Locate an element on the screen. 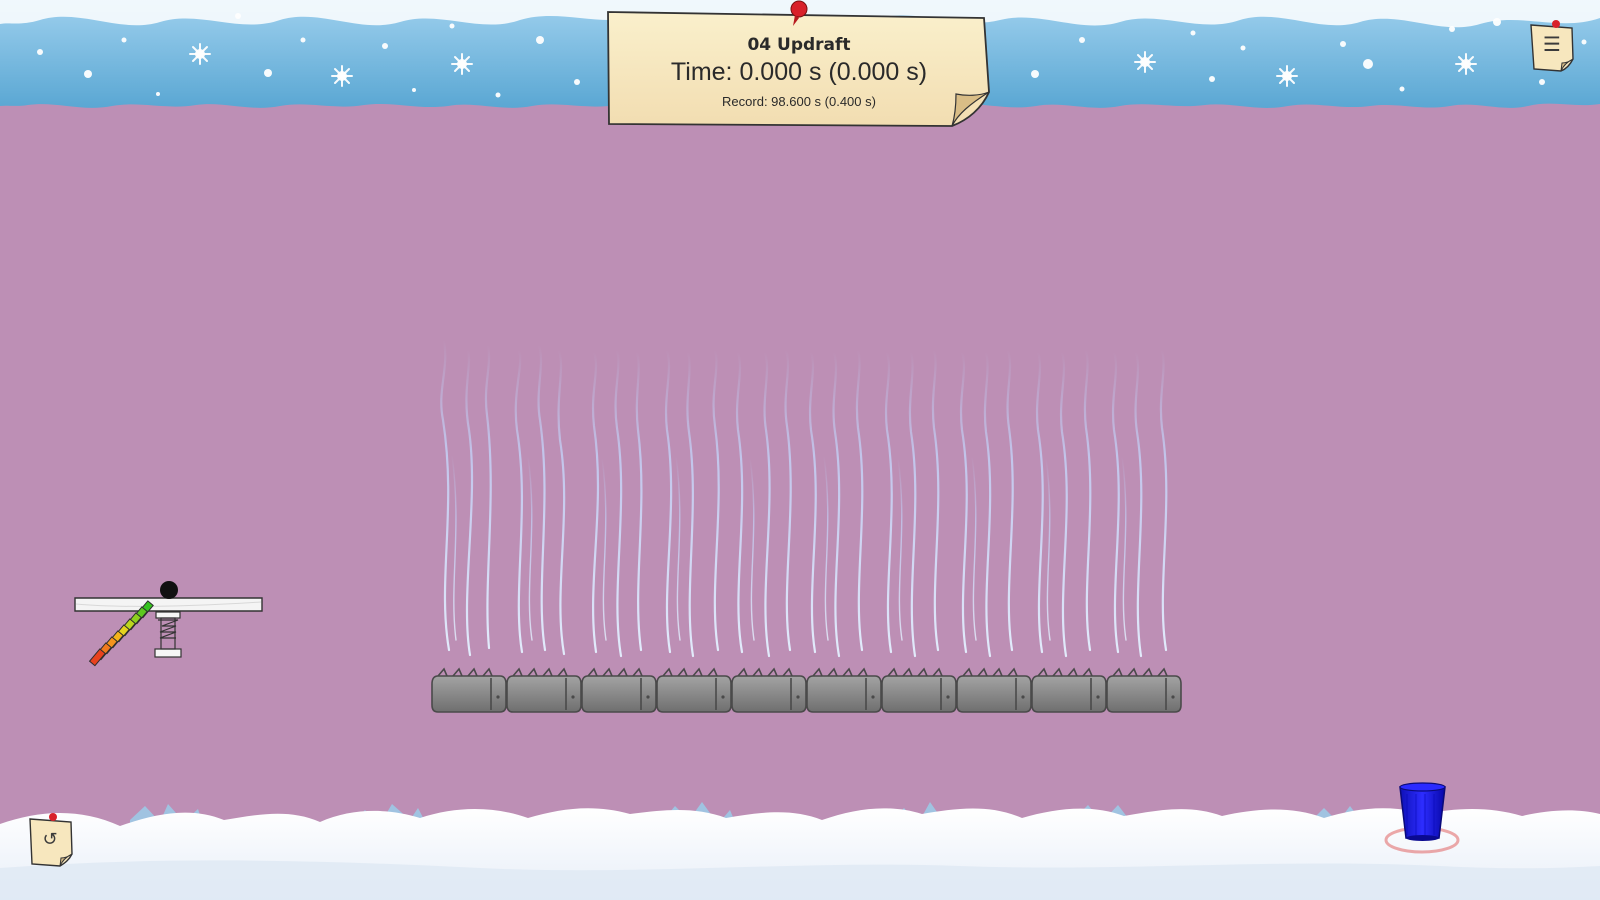  timer-display: Time: 0.000 s (0.000 s) is located at coordinates (799, 72).